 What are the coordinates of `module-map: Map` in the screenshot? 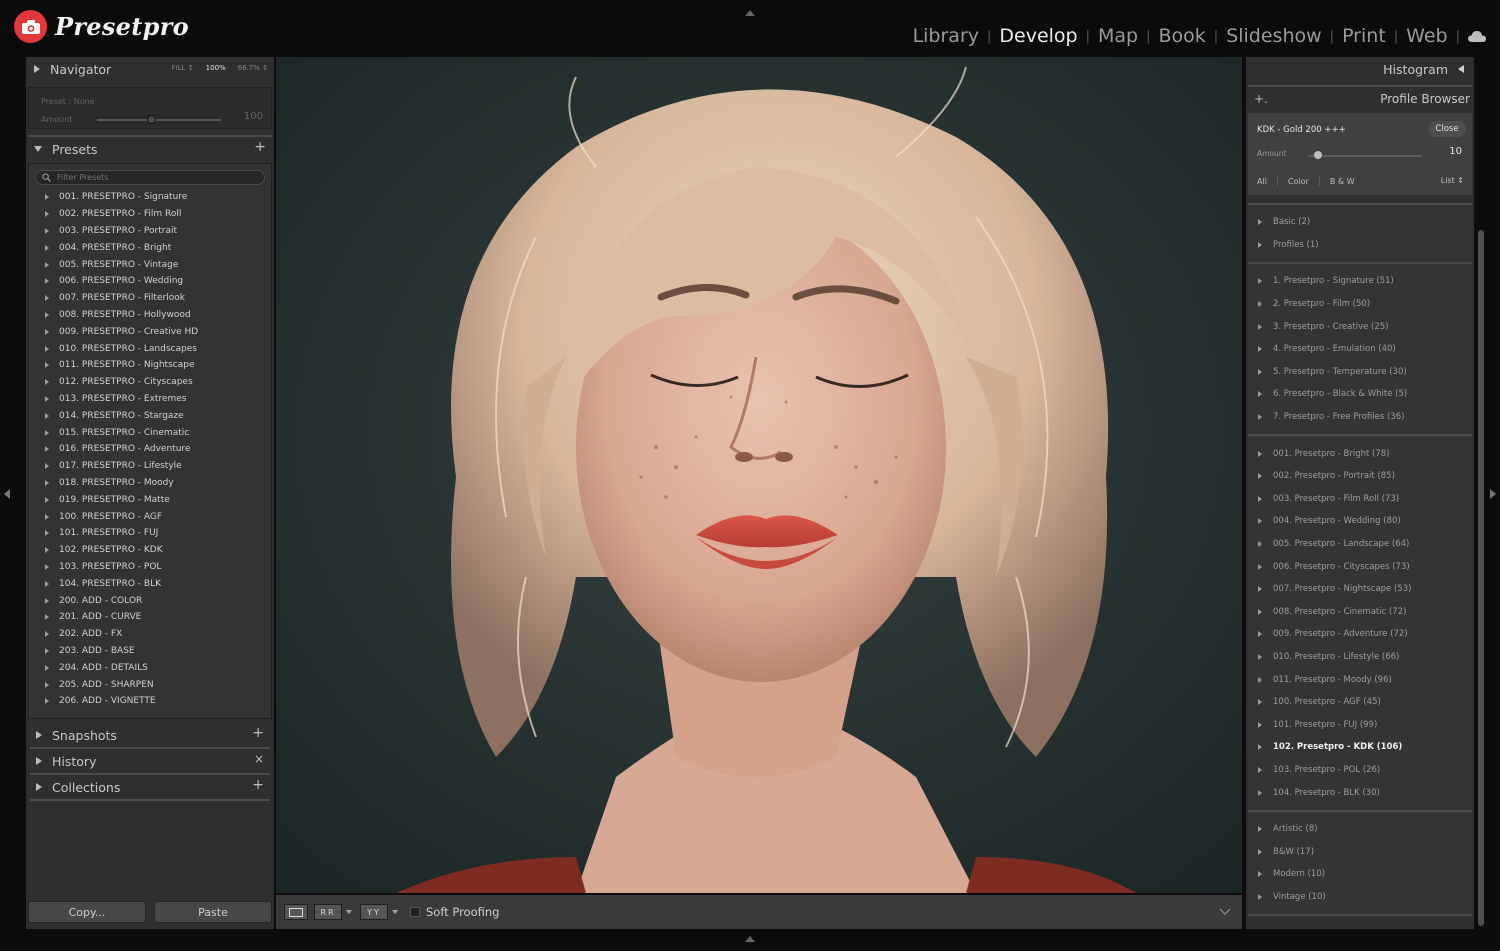 It's located at (1118, 36).